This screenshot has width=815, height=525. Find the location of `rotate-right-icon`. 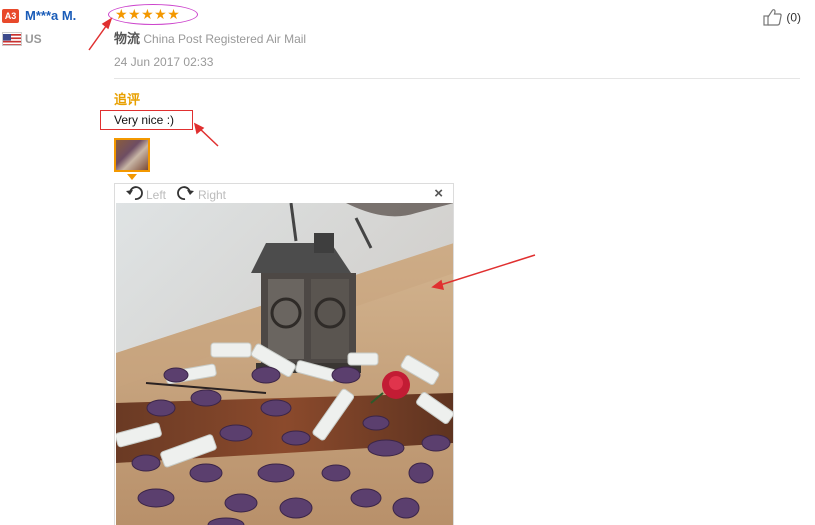

rotate-right-icon is located at coordinates (186, 194).